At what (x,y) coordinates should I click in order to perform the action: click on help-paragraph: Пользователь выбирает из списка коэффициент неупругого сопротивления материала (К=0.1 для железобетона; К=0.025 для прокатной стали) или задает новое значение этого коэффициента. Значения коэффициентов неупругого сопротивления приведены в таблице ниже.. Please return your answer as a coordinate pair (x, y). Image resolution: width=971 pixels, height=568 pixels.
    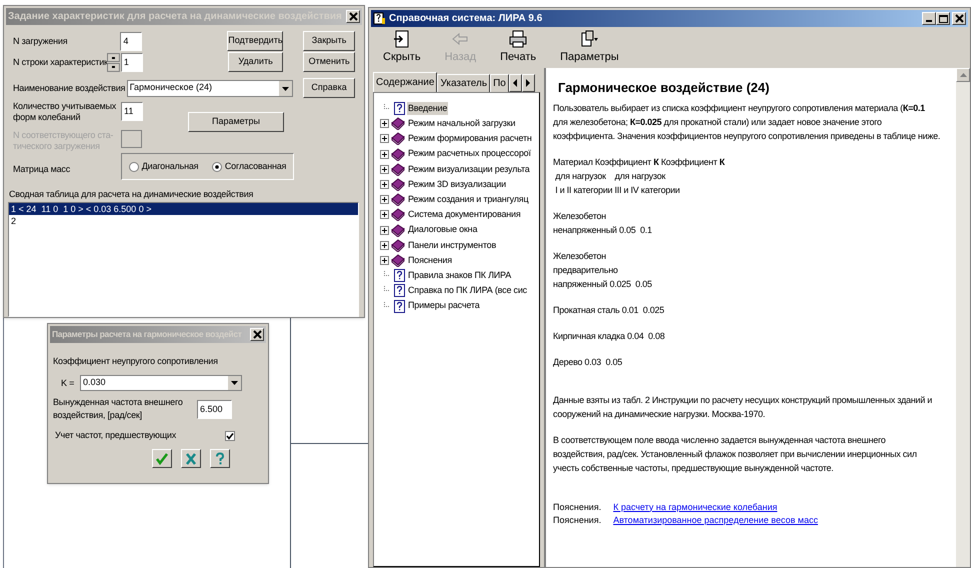
    Looking at the image, I should click on (747, 122).